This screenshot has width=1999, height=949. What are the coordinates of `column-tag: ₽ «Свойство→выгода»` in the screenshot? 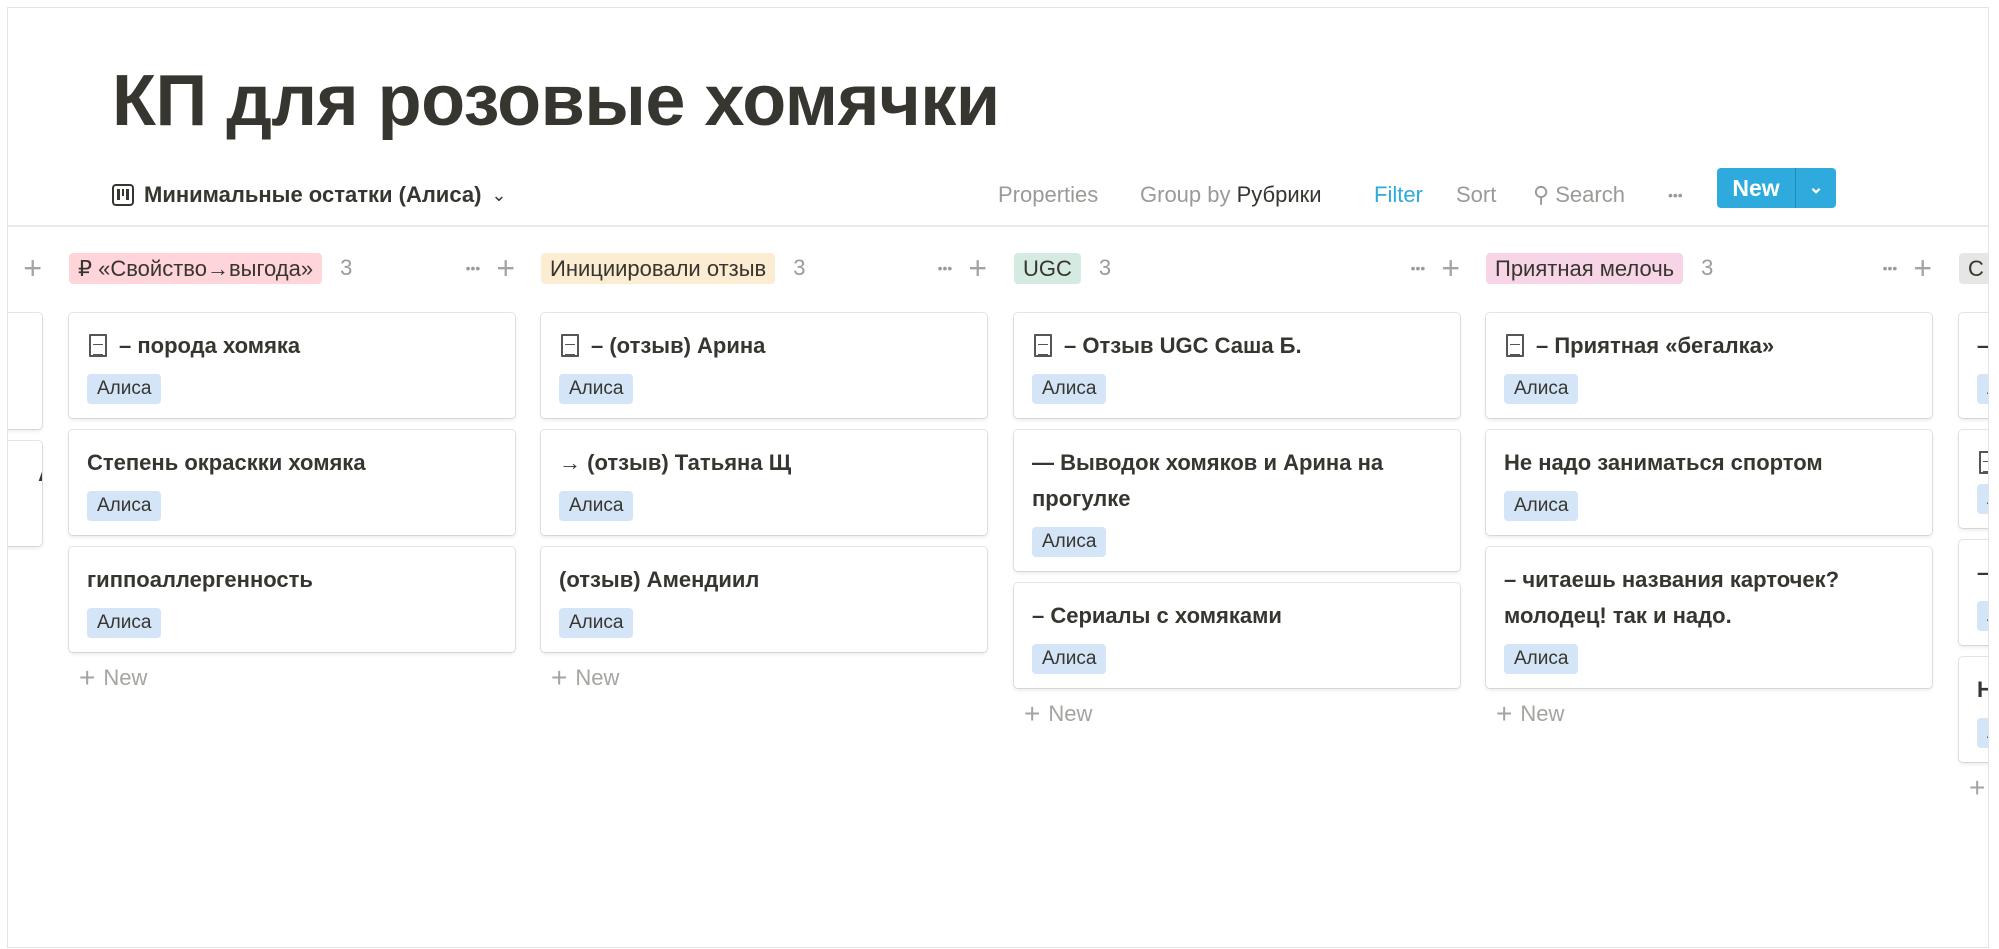 It's located at (196, 268).